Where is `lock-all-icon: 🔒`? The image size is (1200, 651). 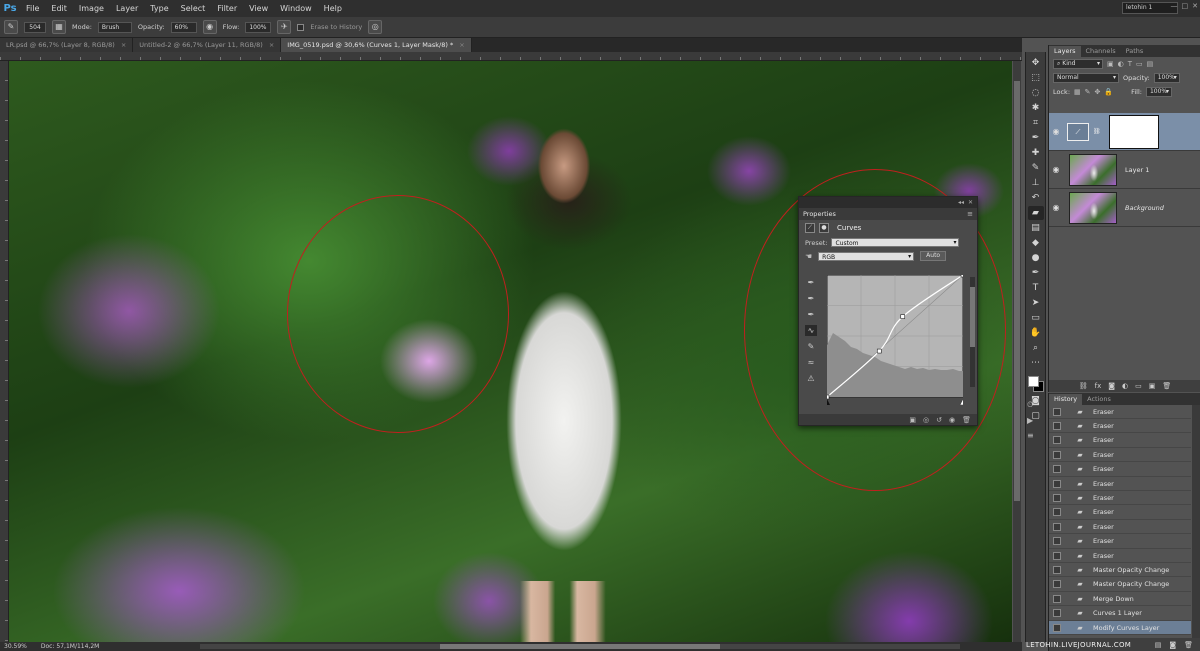 lock-all-icon: 🔒 is located at coordinates (1108, 92).